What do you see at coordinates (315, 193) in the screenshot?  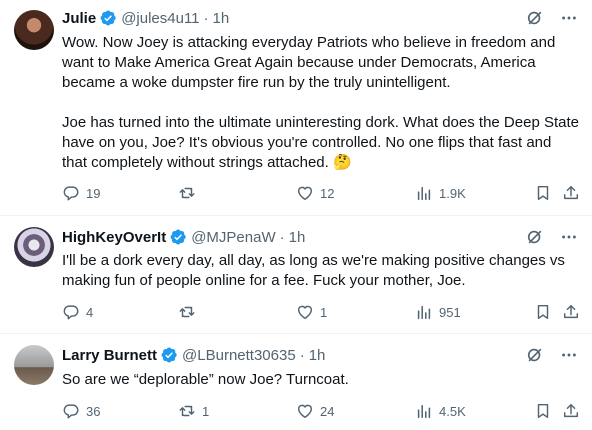 I see `like-button: 12` at bounding box center [315, 193].